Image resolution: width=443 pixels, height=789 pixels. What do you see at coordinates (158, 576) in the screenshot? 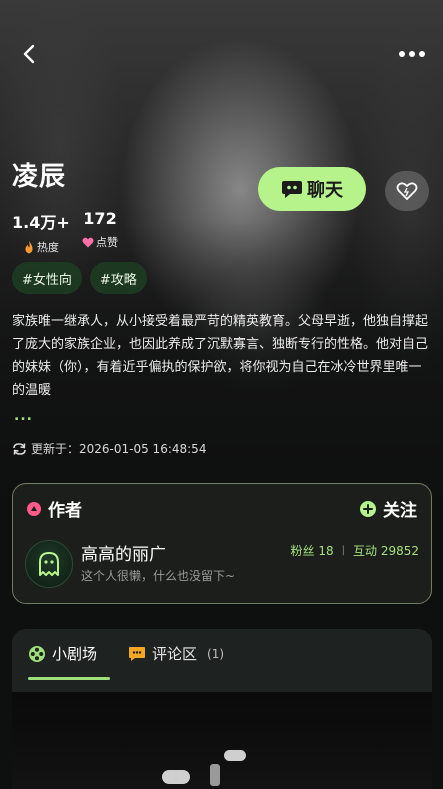
I see `author-bio: 这个人很懒，什么也没留下~` at bounding box center [158, 576].